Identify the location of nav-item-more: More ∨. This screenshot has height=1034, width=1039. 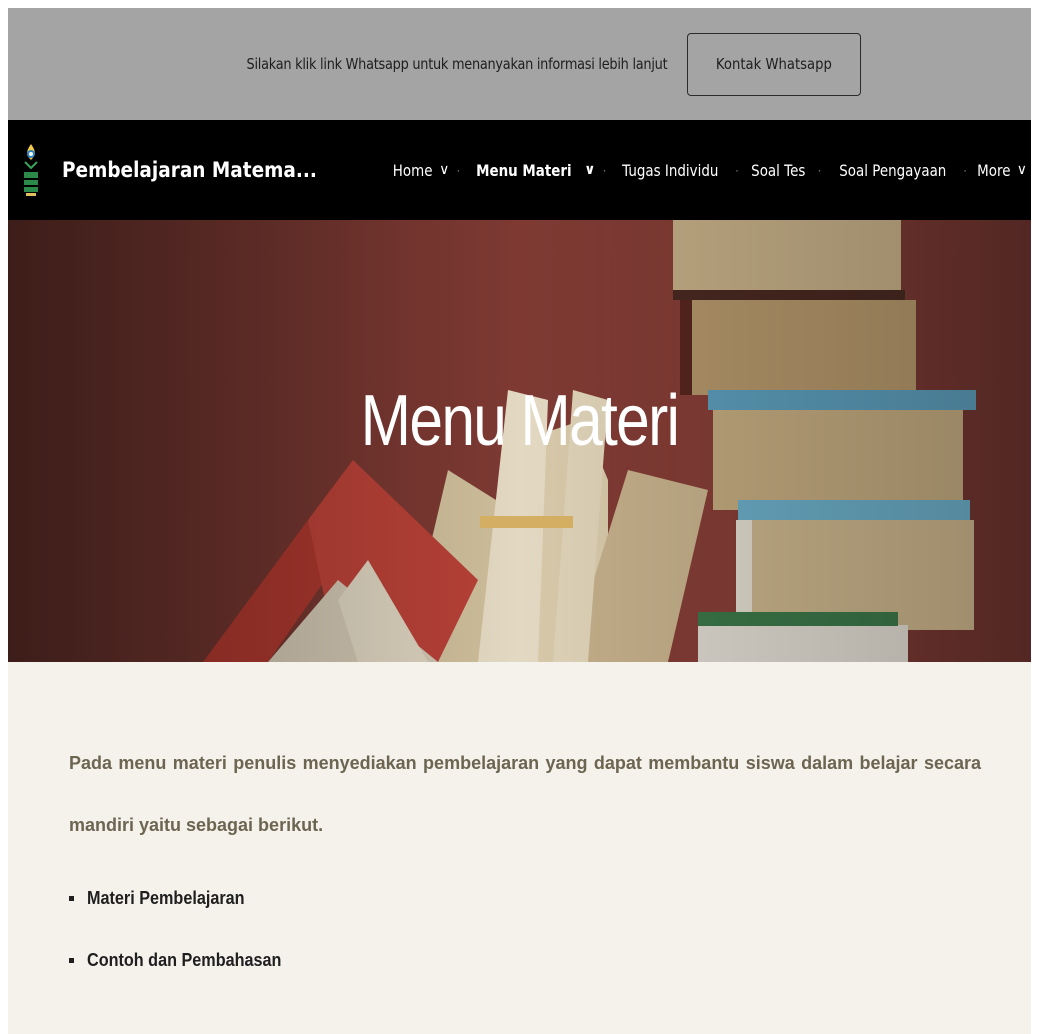
(1000, 170).